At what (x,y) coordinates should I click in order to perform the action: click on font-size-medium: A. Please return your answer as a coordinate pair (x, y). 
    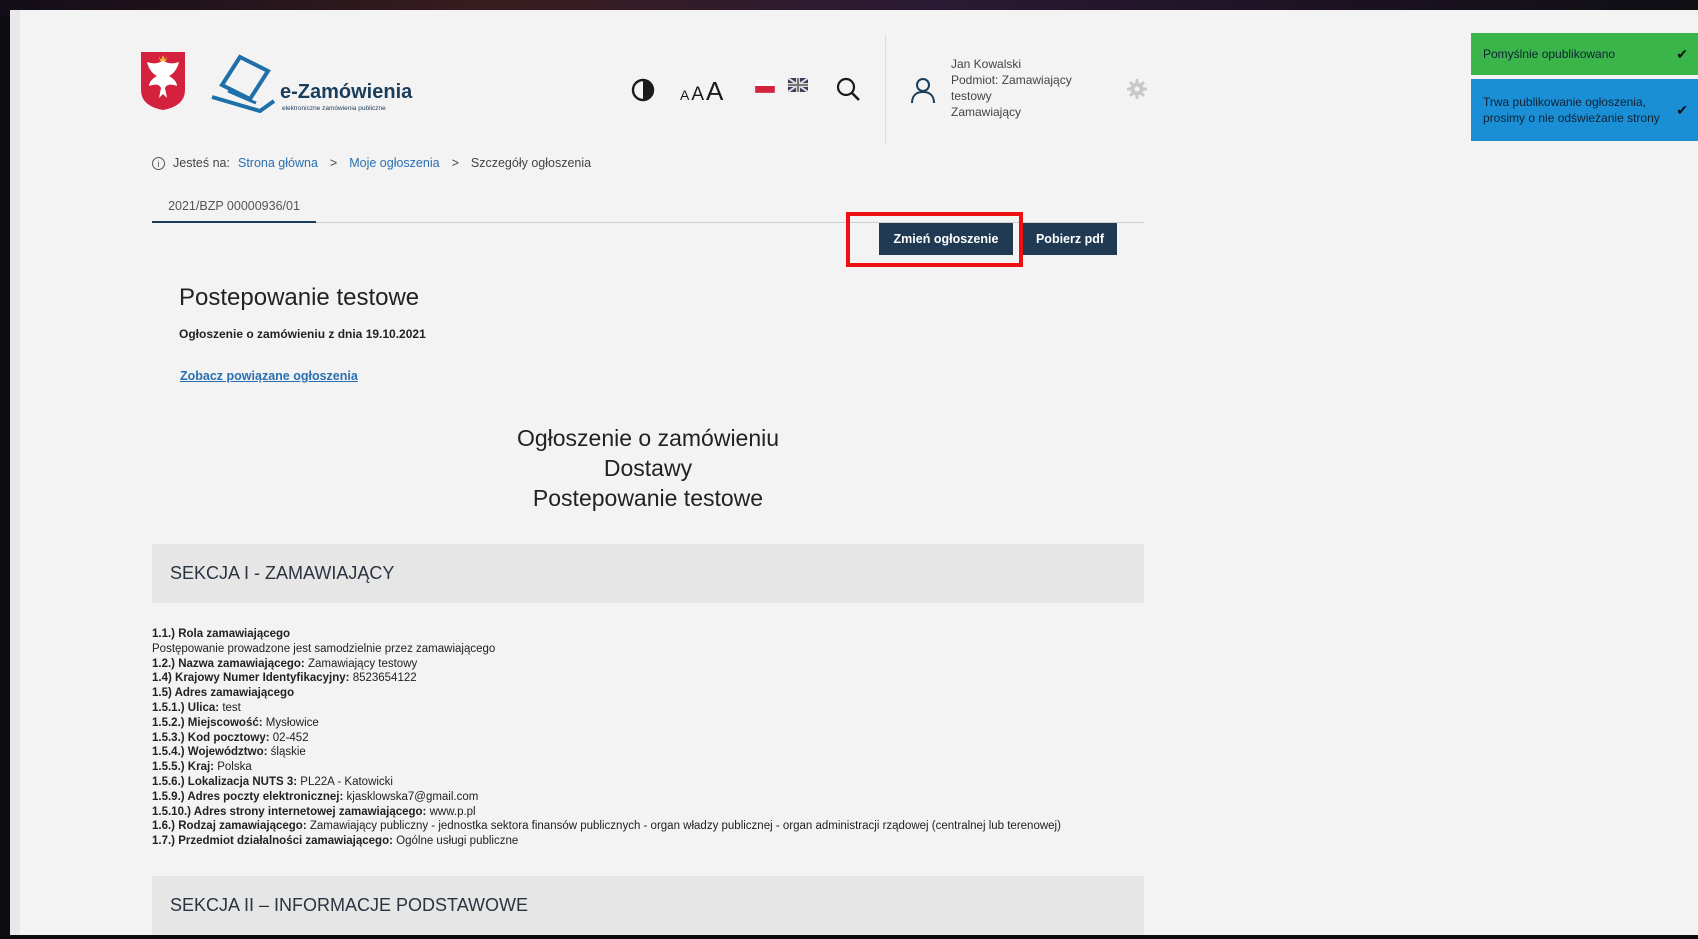
    Looking at the image, I should click on (697, 95).